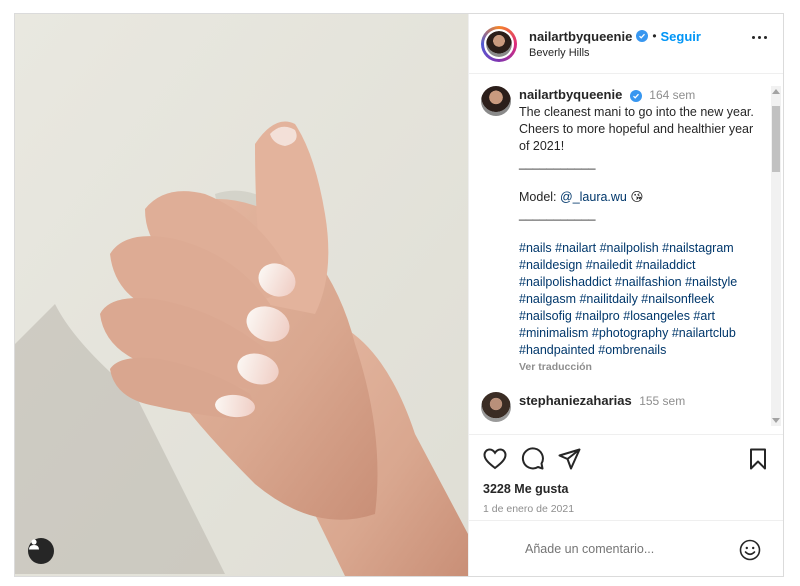 This screenshot has height=586, width=800. Describe the element at coordinates (539, 197) in the screenshot. I see `model-label: Model:` at that location.